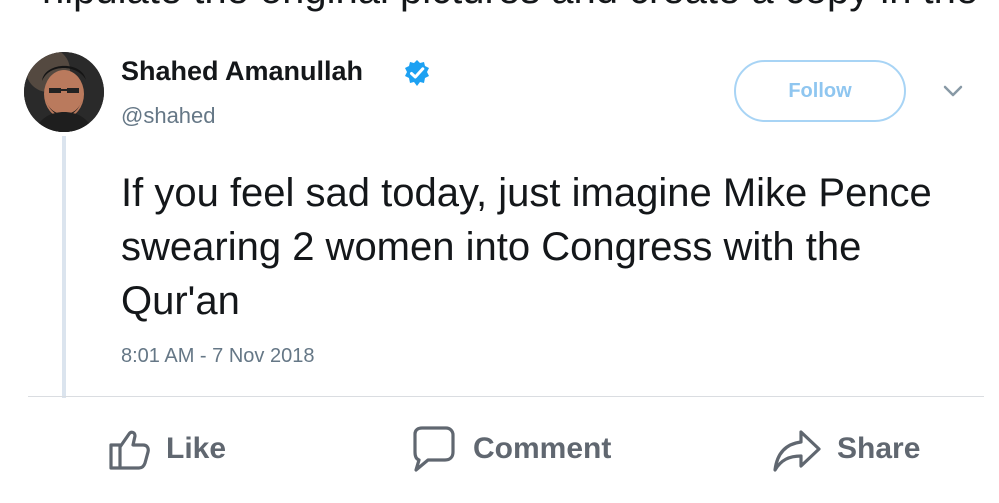 Image resolution: width=999 pixels, height=503 pixels. What do you see at coordinates (506, 396) in the screenshot?
I see `actions-divider` at bounding box center [506, 396].